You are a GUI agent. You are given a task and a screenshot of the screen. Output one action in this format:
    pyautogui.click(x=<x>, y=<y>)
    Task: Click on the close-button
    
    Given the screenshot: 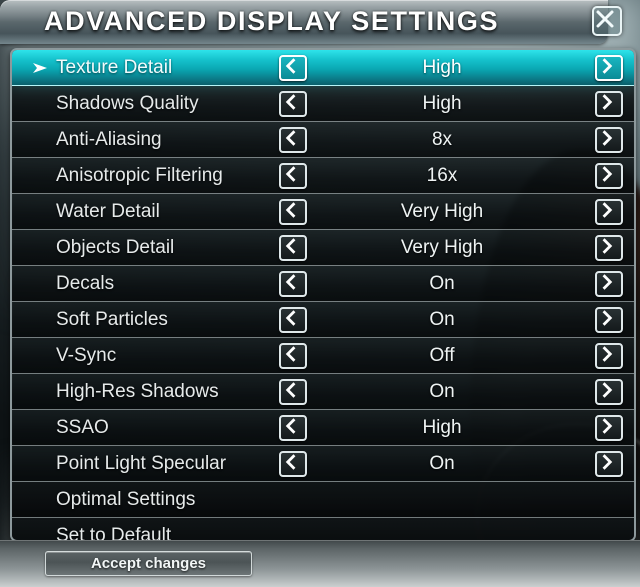 What is the action you would take?
    pyautogui.click(x=607, y=21)
    